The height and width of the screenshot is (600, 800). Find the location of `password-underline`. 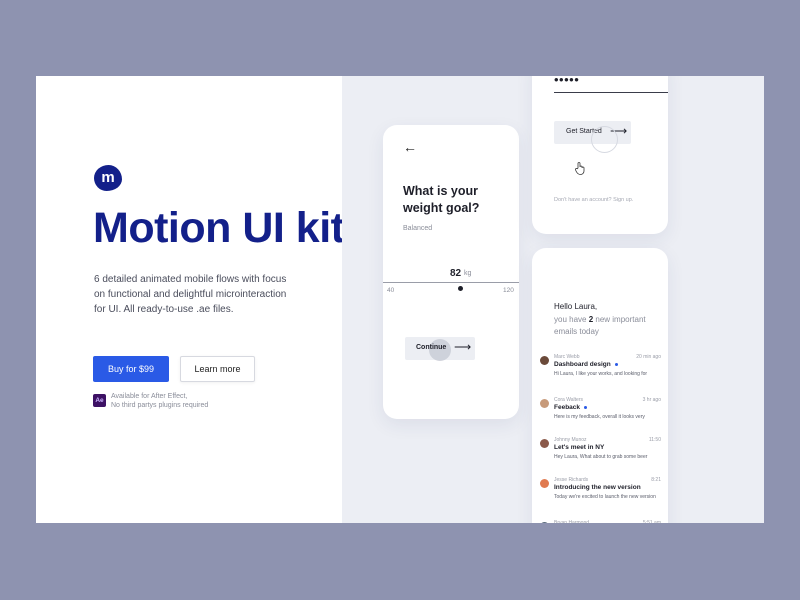

password-underline is located at coordinates (611, 92).